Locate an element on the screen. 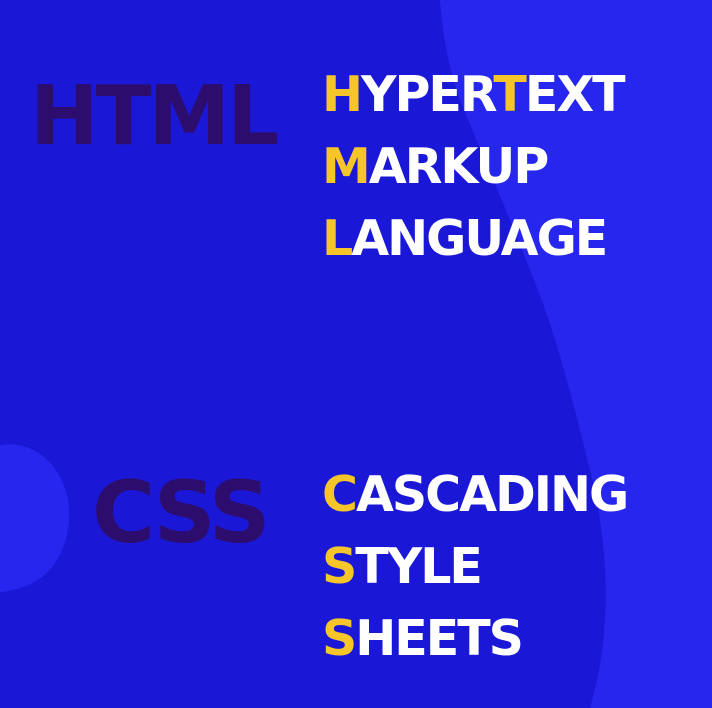 The image size is (712, 708). highlight-letter: L is located at coordinates (337, 238).